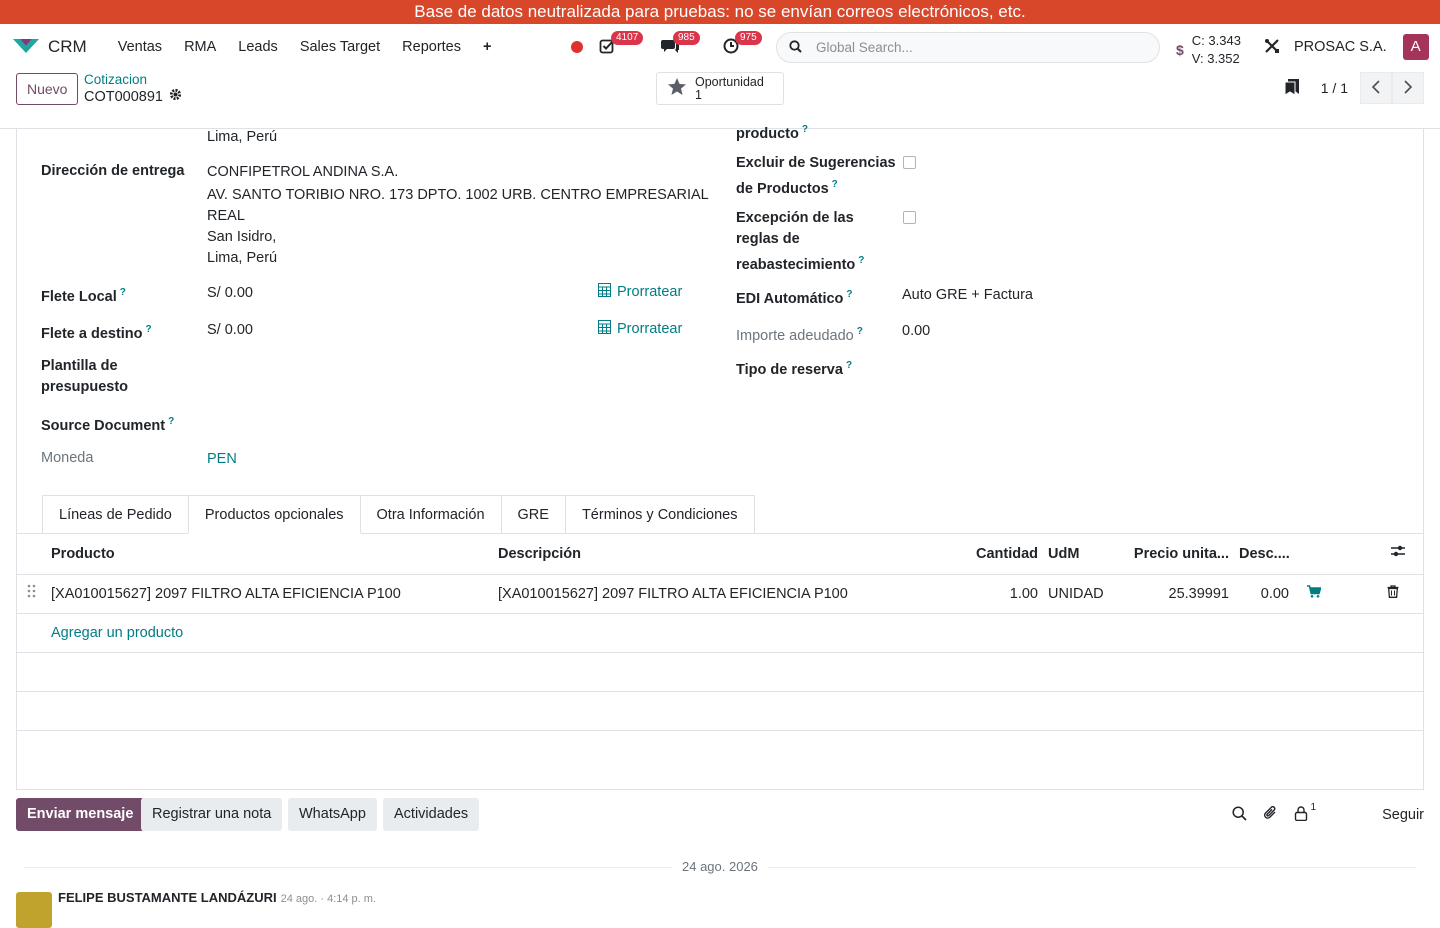 The width and height of the screenshot is (1440, 928). Describe the element at coordinates (1215, 58) in the screenshot. I see `fx-sell: V: 3.352` at that location.